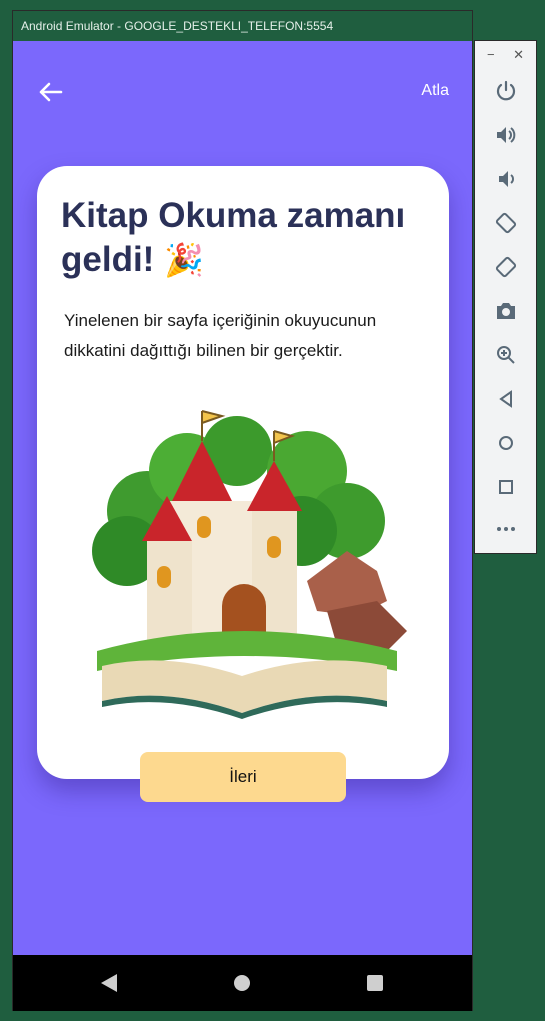 The image size is (545, 1021). I want to click on rotate-right-icon, so click(506, 267).